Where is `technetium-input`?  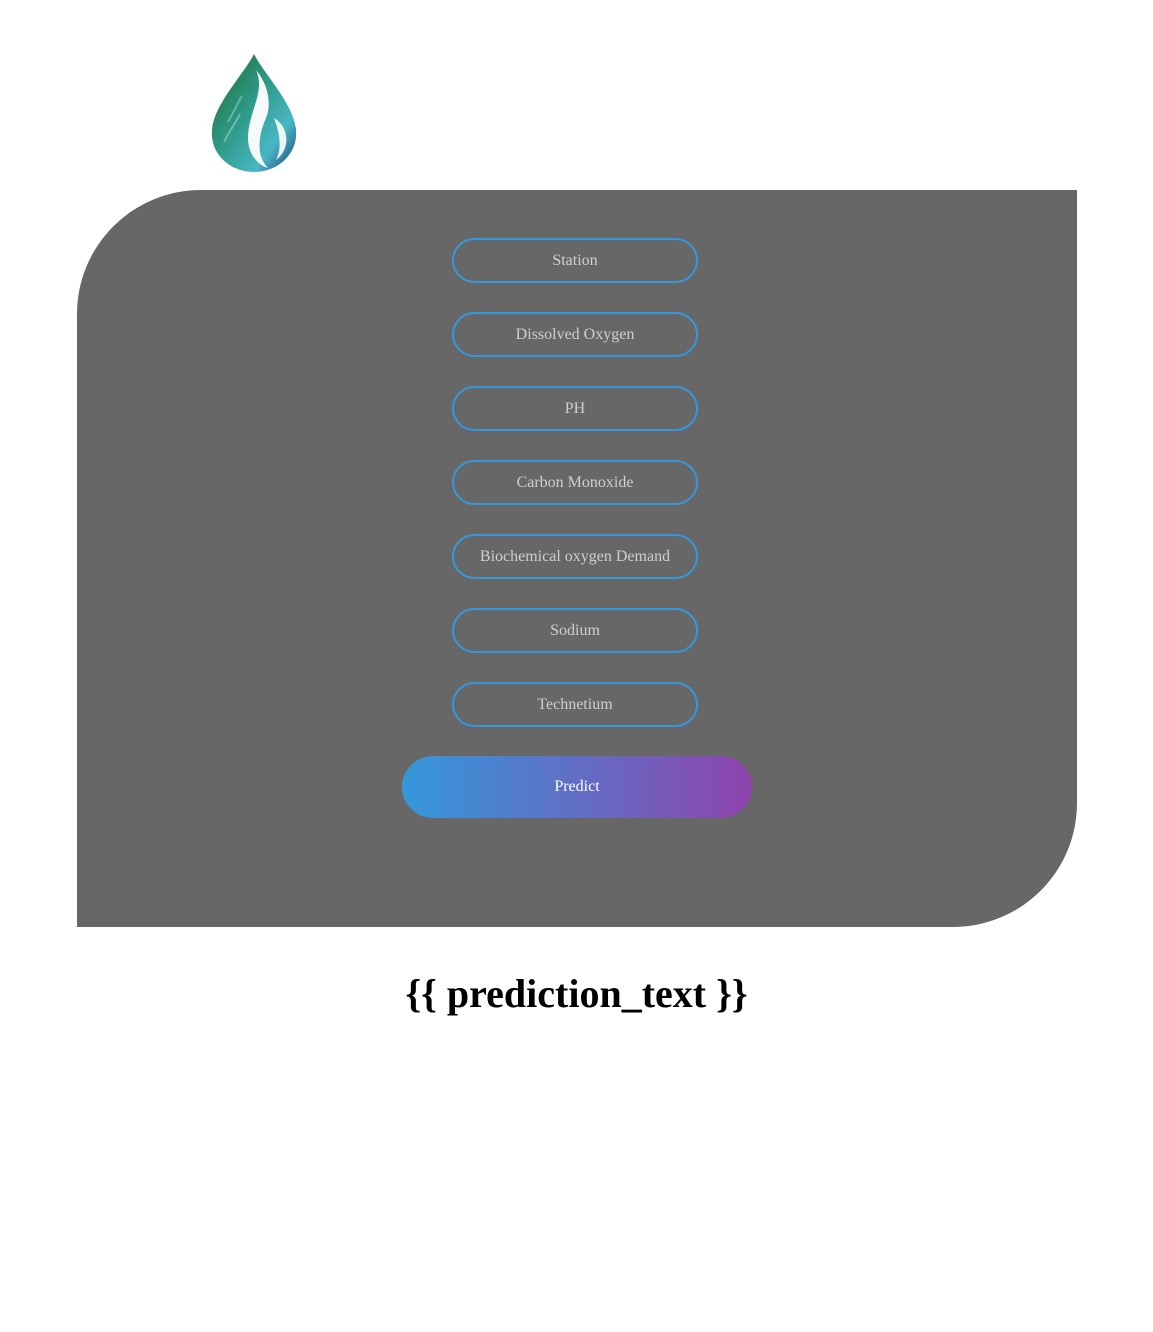
technetium-input is located at coordinates (575, 704).